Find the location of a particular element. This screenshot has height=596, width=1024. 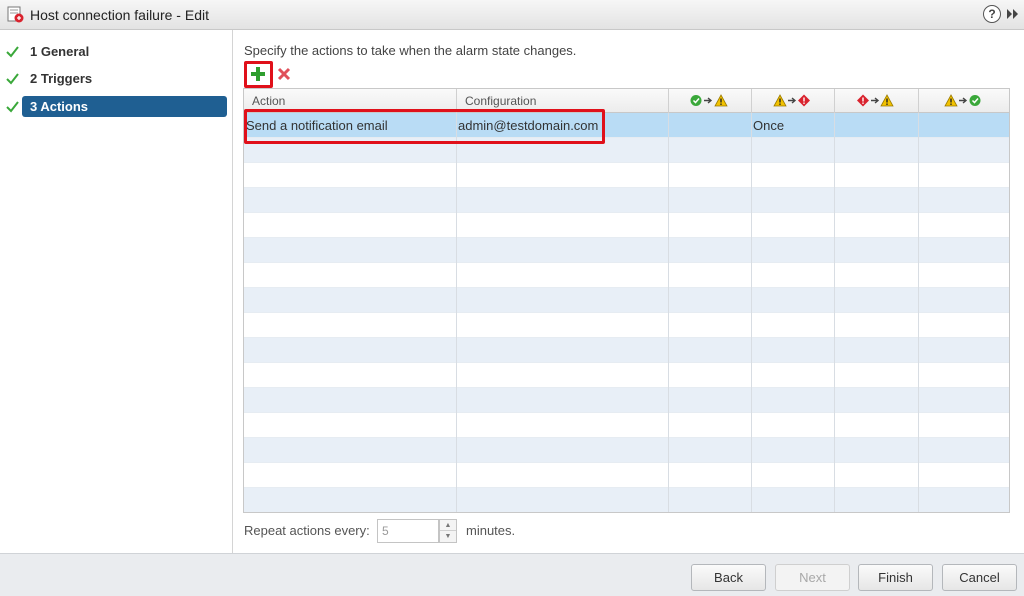

ok-to-warning-icon is located at coordinates (709, 100).